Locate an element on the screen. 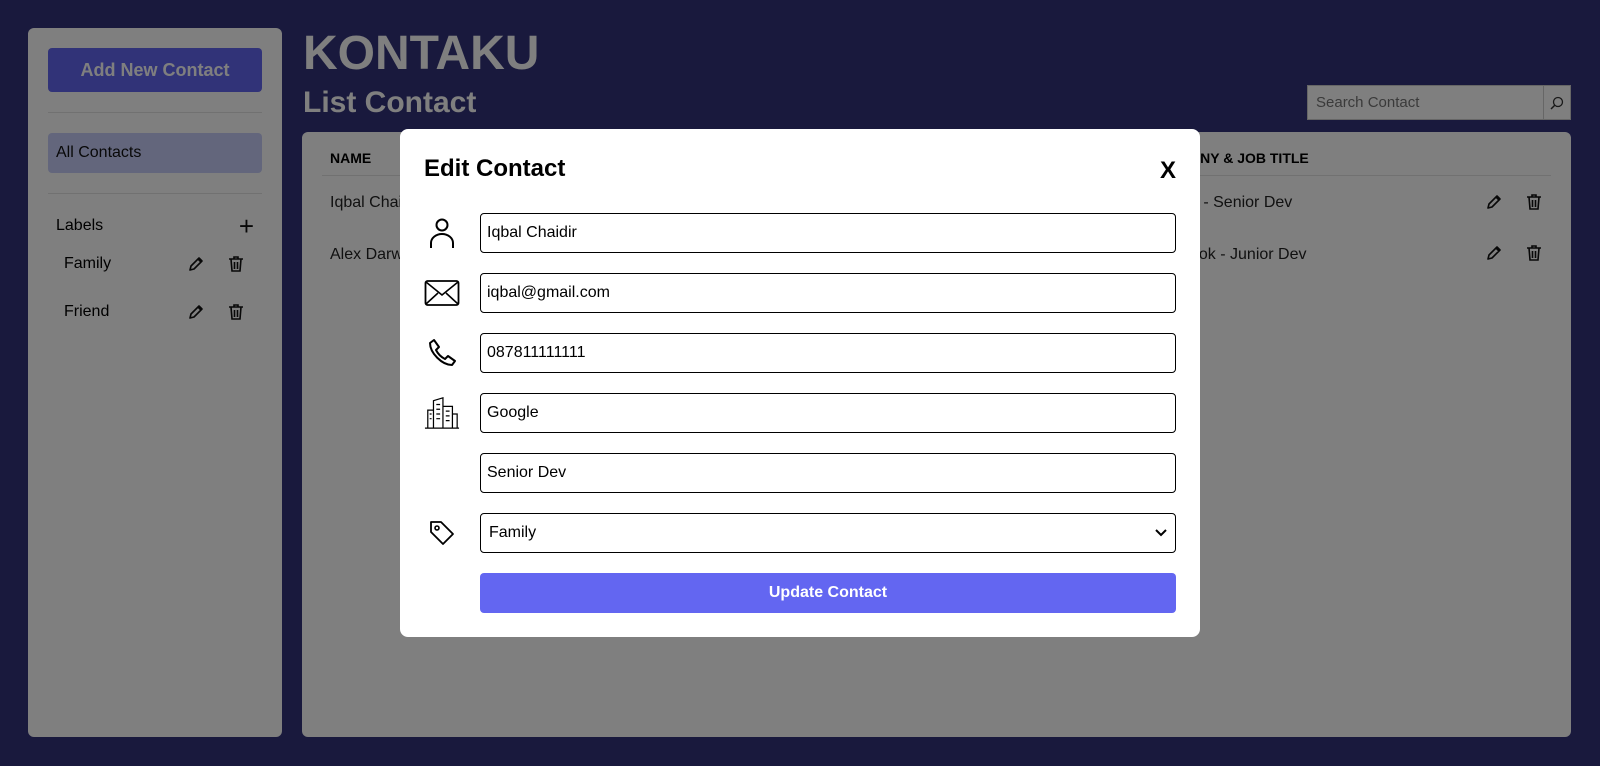  email-field is located at coordinates (828, 293).